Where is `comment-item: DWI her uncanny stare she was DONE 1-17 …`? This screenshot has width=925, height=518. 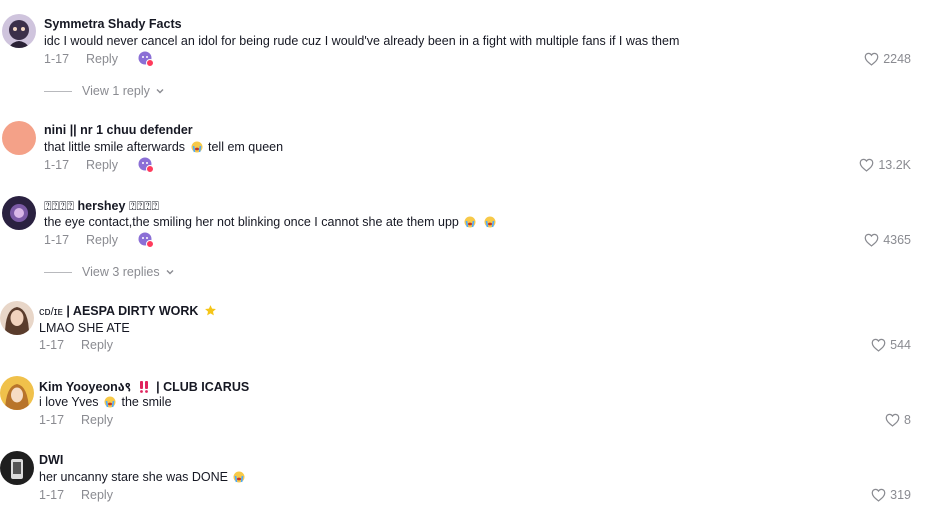
comment-item: DWI her uncanny stare she was DONE 1-17 … is located at coordinates (462, 481).